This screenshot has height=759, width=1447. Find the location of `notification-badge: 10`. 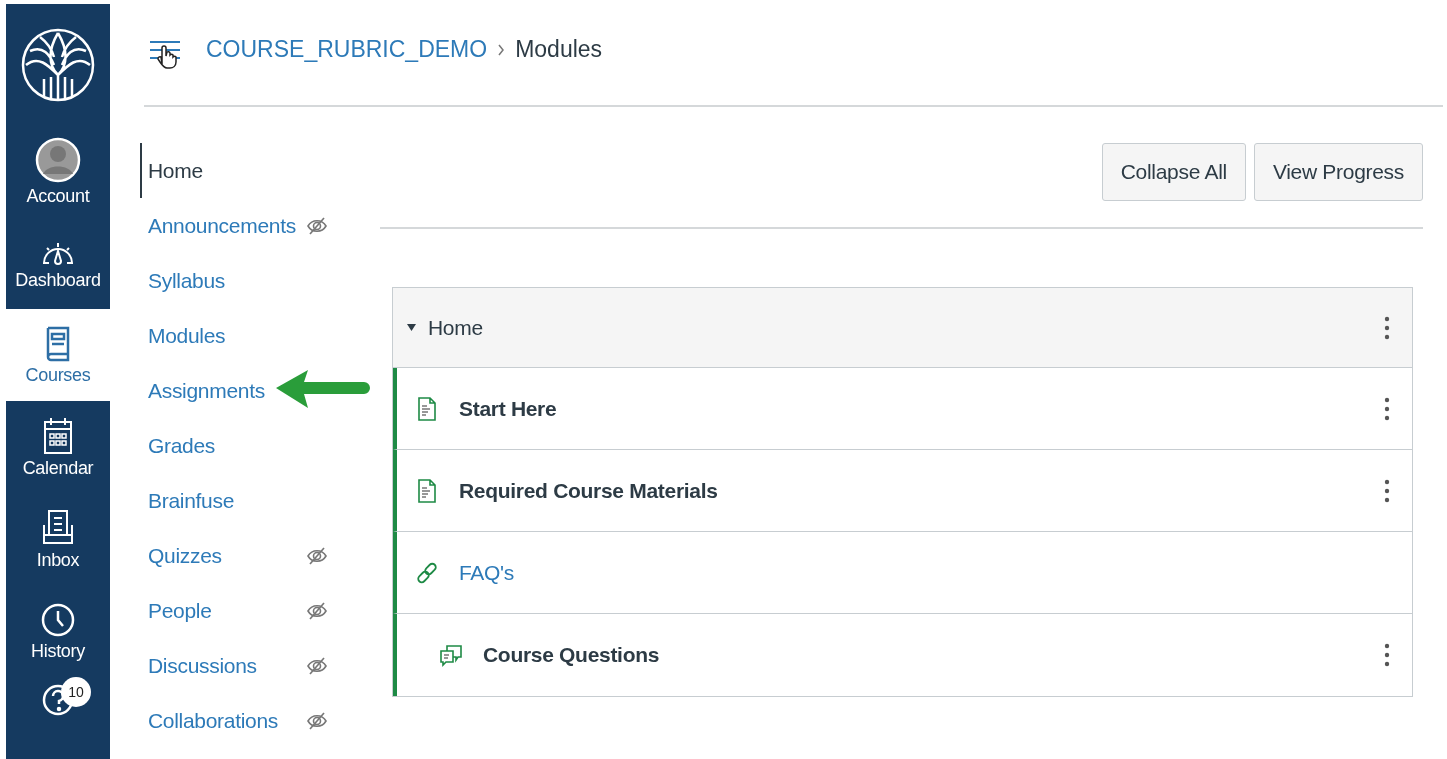

notification-badge: 10 is located at coordinates (76, 692).